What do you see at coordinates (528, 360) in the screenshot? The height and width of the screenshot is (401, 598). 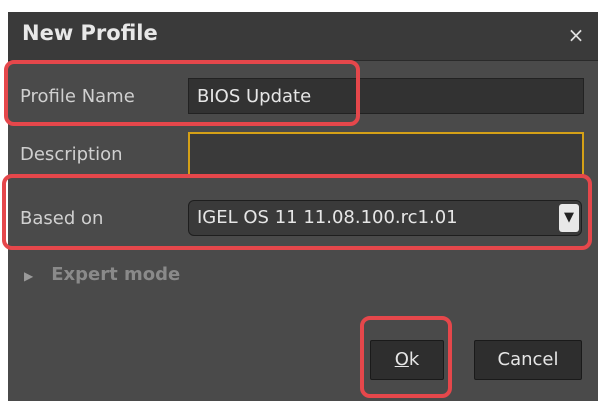 I see `cancel-button: Cancel` at bounding box center [528, 360].